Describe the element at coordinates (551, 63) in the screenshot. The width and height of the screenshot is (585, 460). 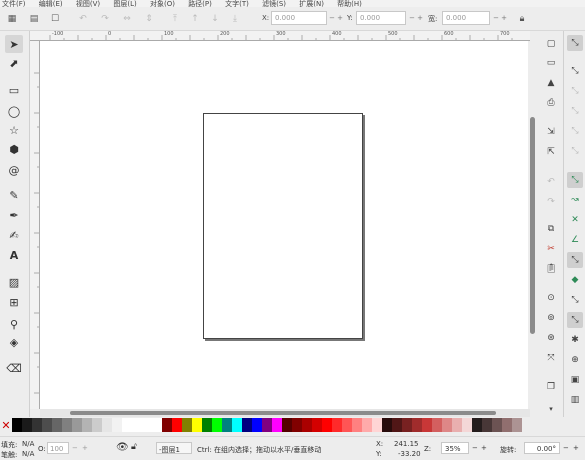
I see `open-file-icon: ▭` at that location.